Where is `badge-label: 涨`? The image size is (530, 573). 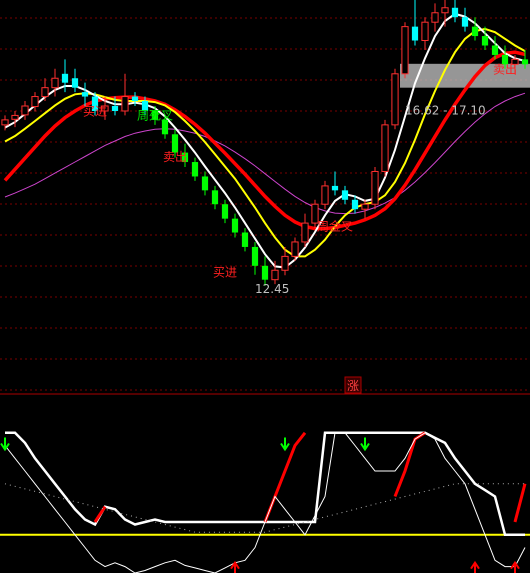 badge-label: 涨 is located at coordinates (353, 385).